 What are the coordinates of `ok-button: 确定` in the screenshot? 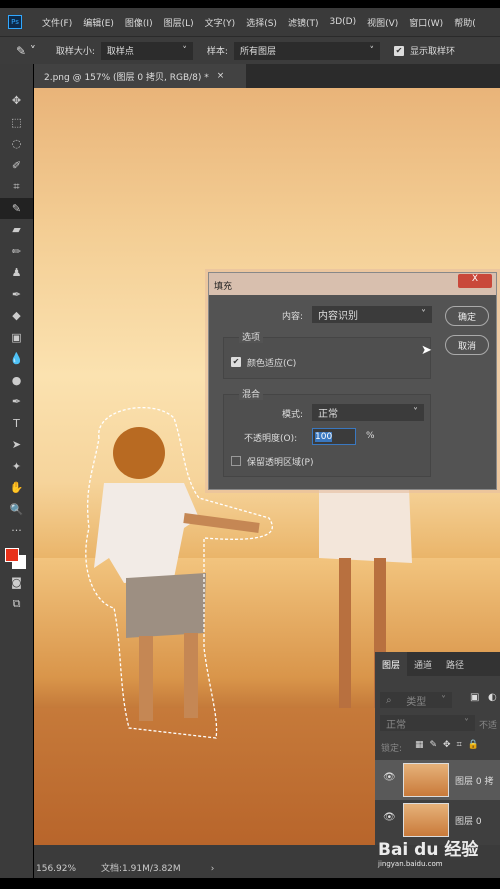 It's located at (467, 316).